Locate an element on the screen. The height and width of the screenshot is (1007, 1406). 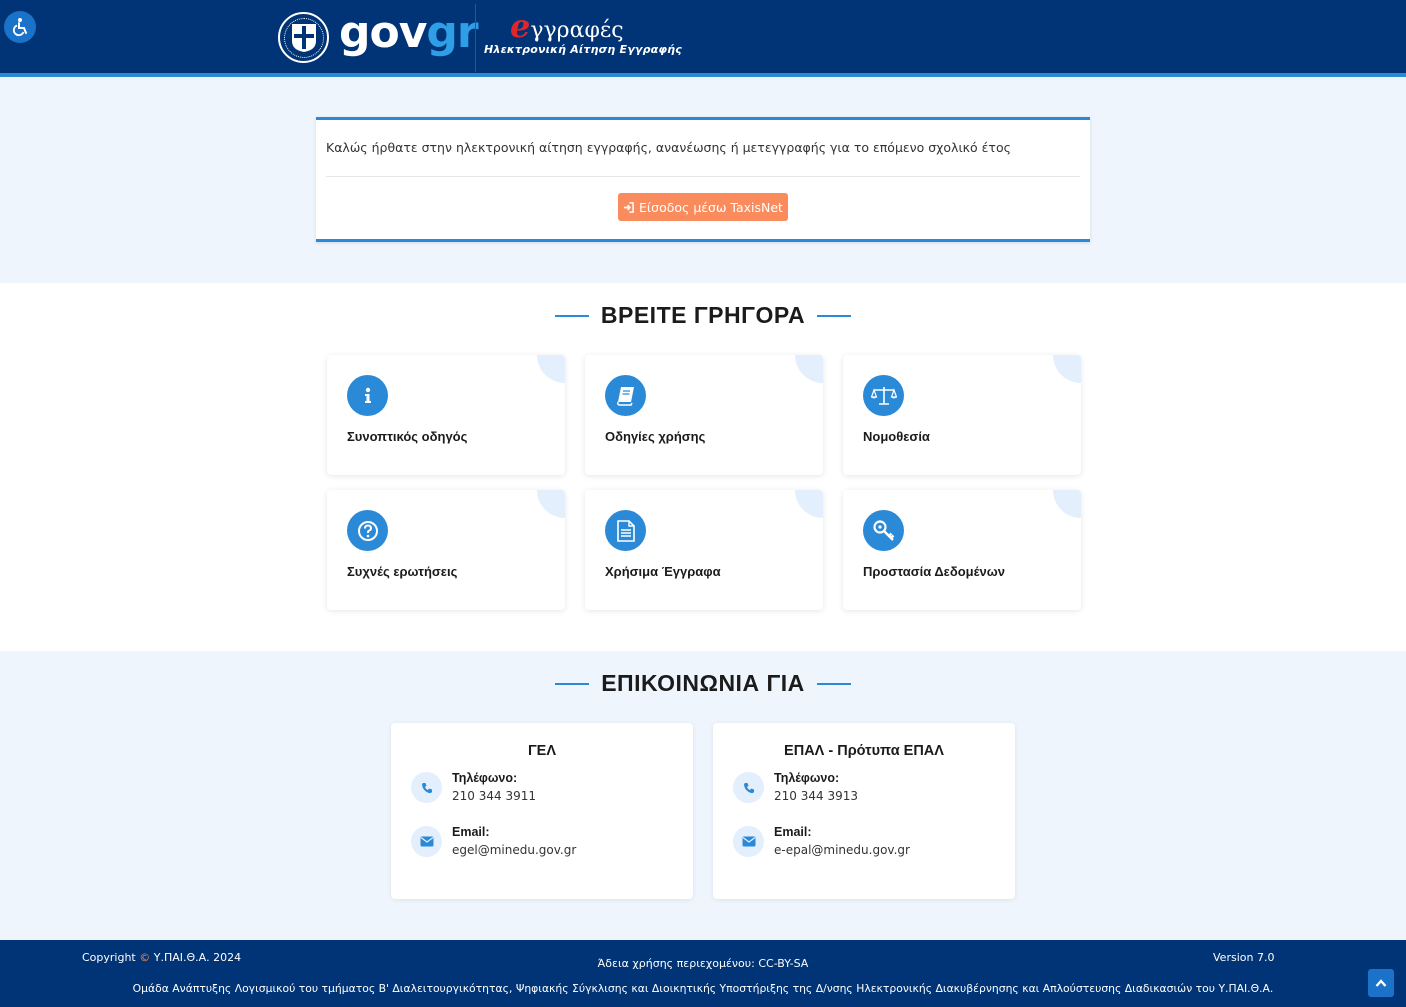
chevron-up-icon is located at coordinates (1381, 983).